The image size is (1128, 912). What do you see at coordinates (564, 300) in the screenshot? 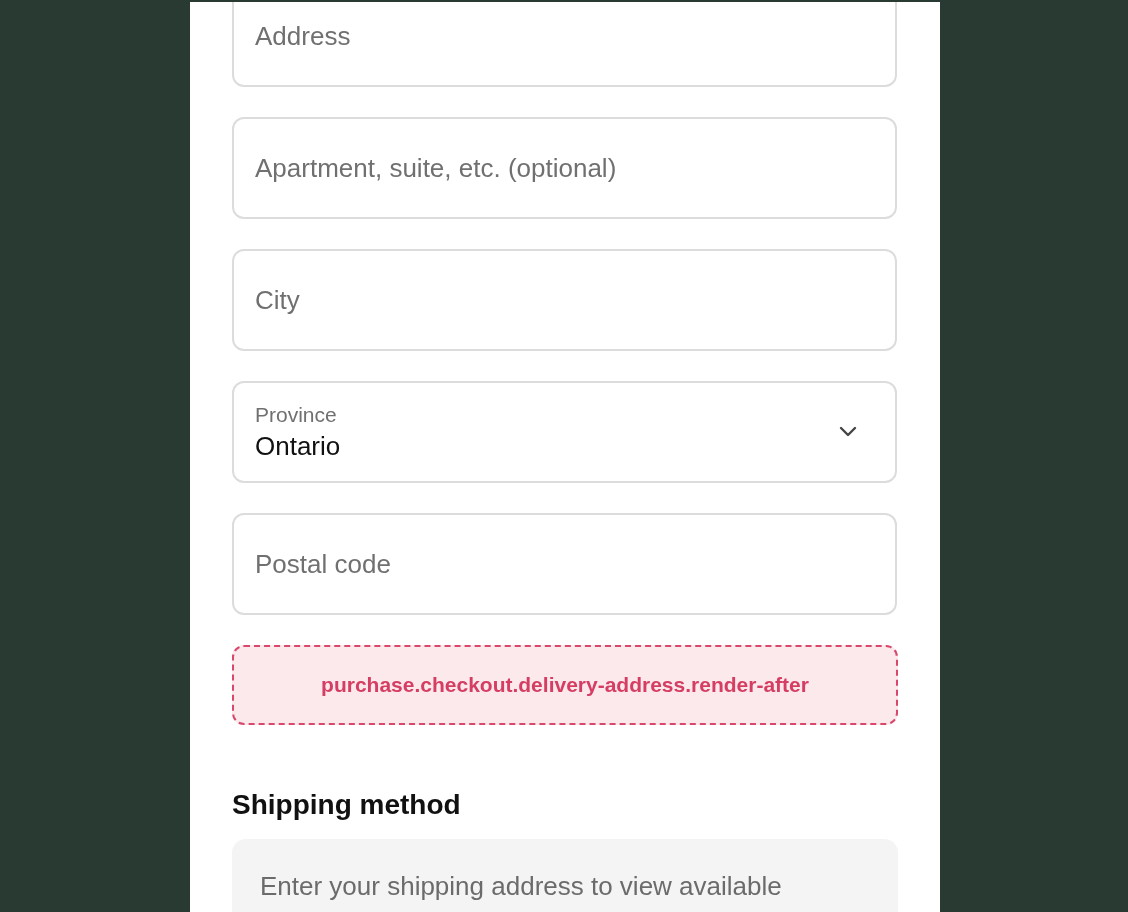
I see `text-field: City` at bounding box center [564, 300].